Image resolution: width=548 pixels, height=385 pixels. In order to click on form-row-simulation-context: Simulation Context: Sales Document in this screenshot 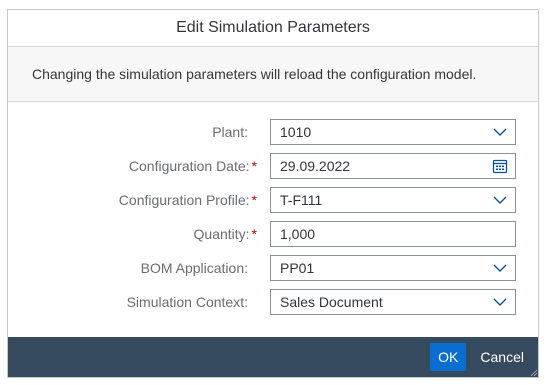, I will do `click(265, 302)`.